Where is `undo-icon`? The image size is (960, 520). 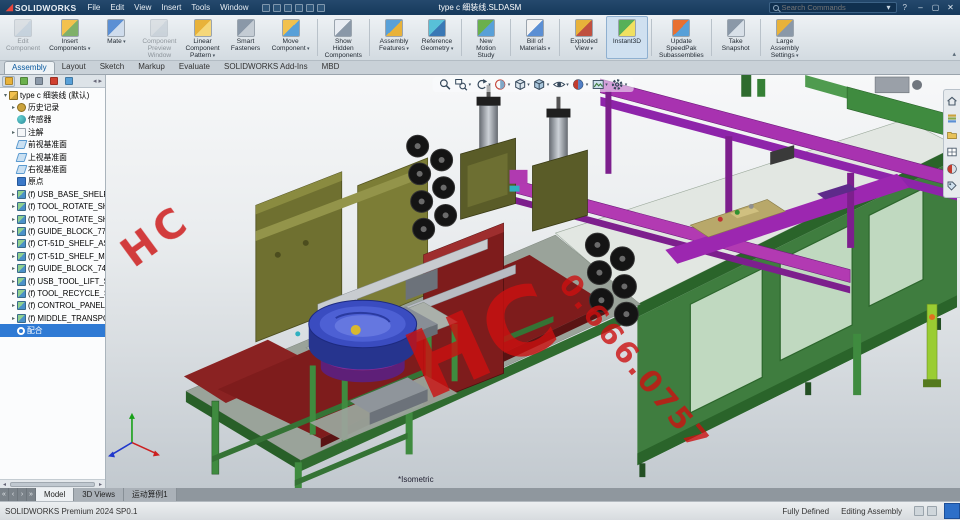
undo-icon is located at coordinates (309, 7).